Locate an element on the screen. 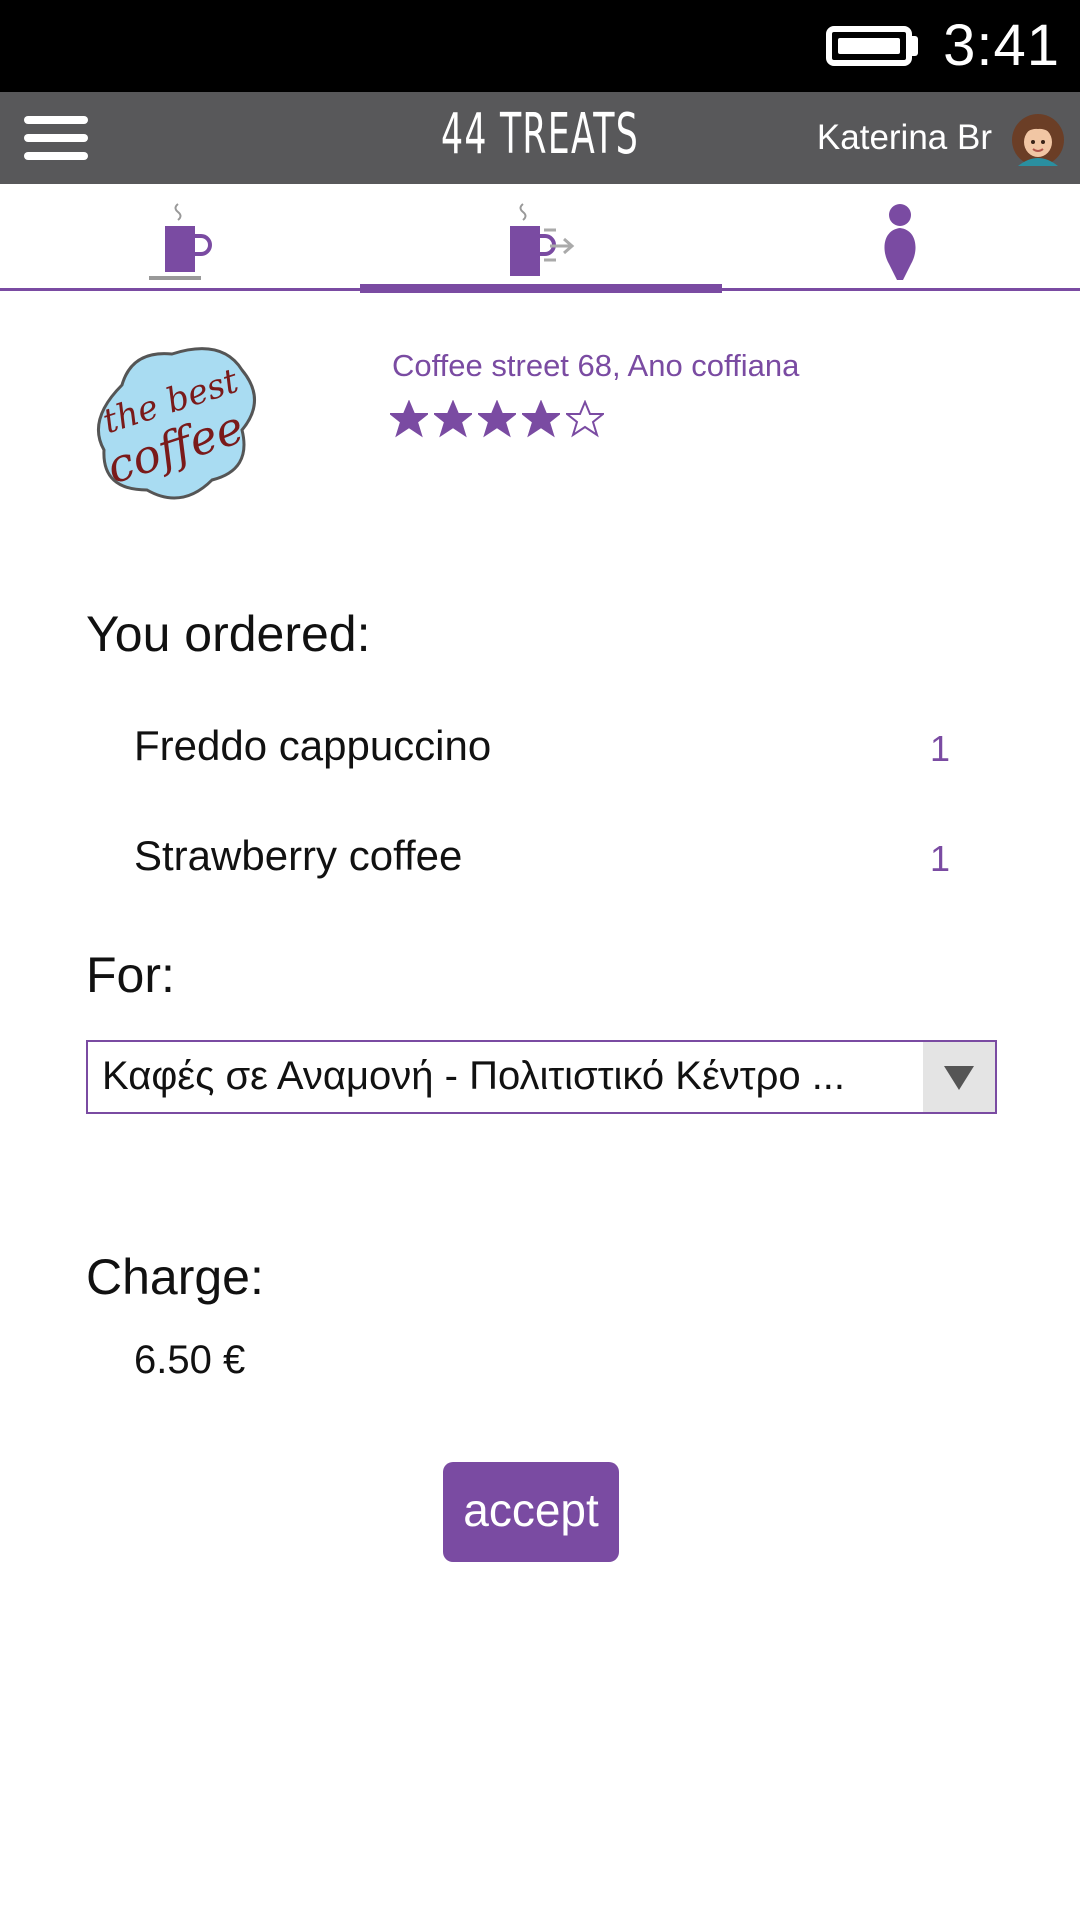 This screenshot has height=1920, width=1080. tab-send-coffee is located at coordinates (540, 236).